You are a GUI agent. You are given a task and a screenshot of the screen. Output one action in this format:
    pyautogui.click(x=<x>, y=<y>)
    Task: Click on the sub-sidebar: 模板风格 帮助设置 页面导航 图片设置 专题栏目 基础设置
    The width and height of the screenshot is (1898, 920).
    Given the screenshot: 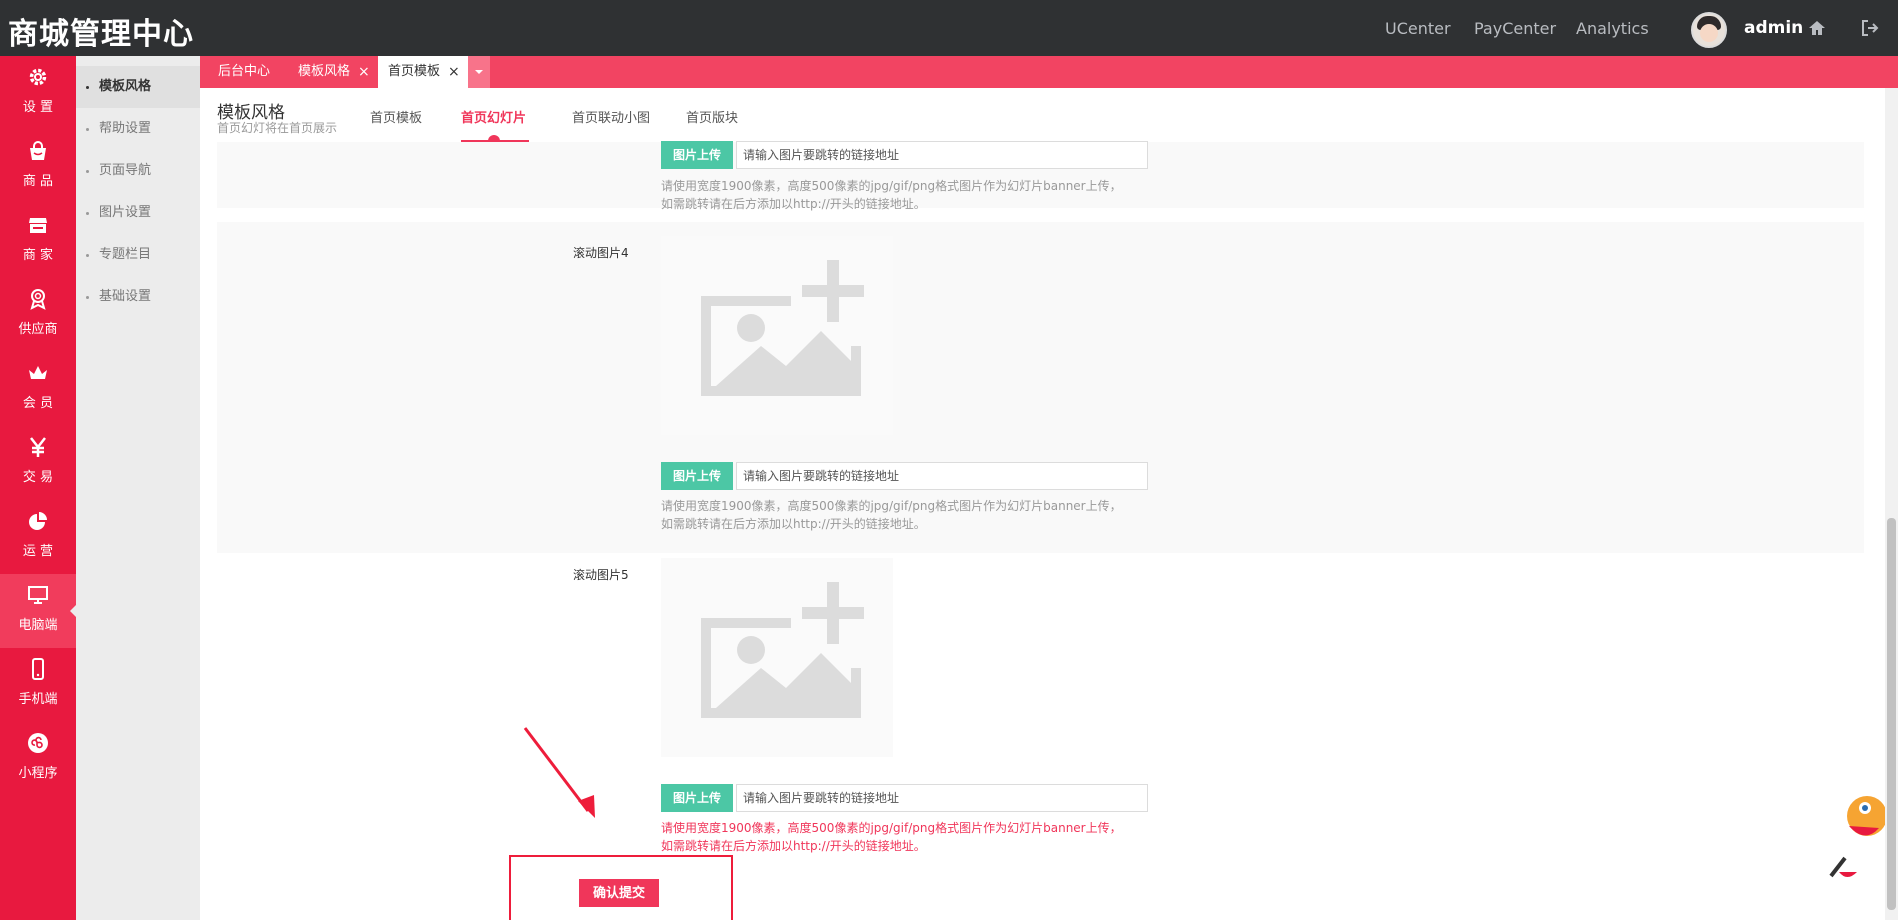 What is the action you would take?
    pyautogui.click(x=138, y=488)
    